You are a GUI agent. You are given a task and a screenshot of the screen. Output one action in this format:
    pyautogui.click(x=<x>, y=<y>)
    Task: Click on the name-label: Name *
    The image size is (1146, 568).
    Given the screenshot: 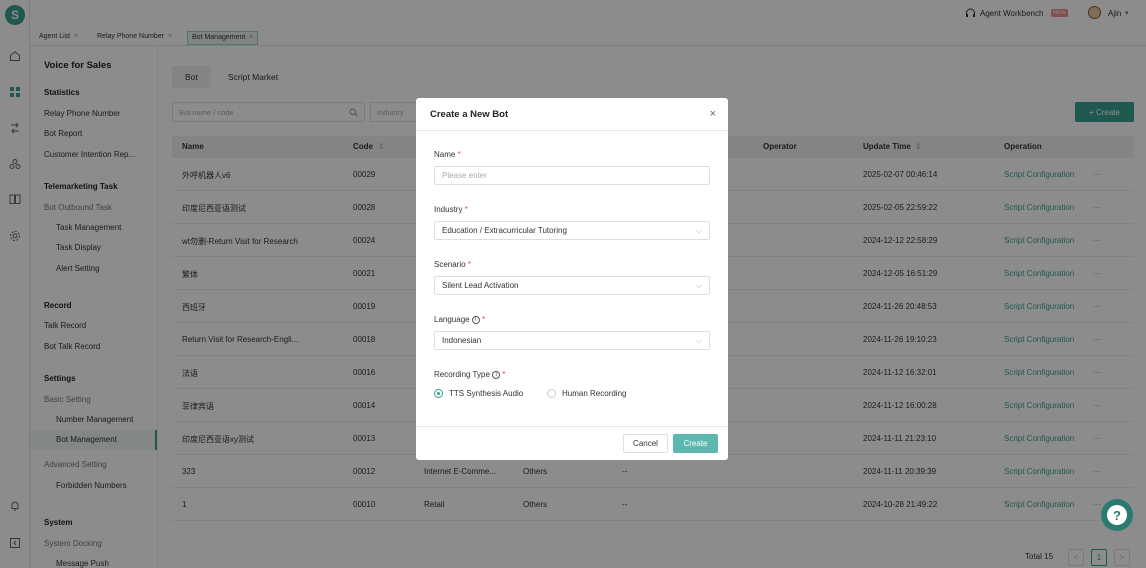 What is the action you would take?
    pyautogui.click(x=447, y=154)
    